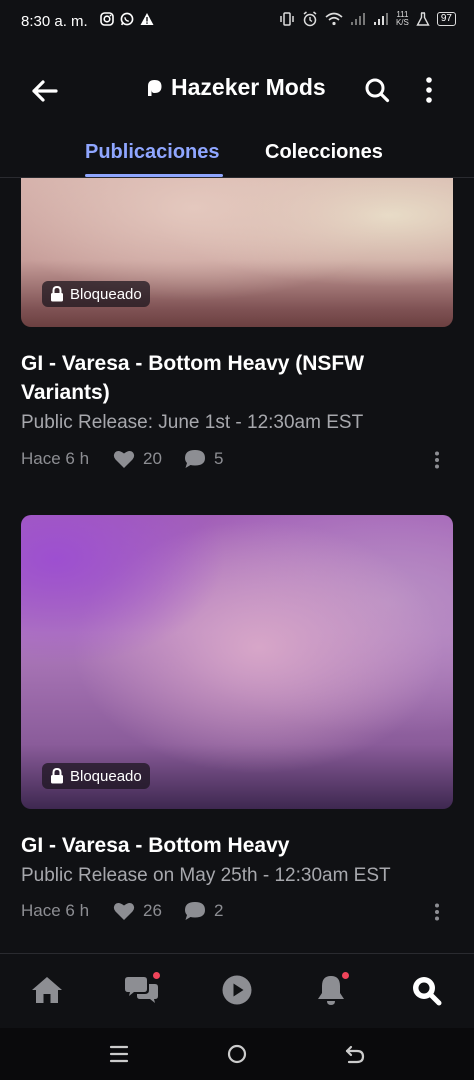 This screenshot has width=474, height=1080. I want to click on nav-play, so click(237, 990).